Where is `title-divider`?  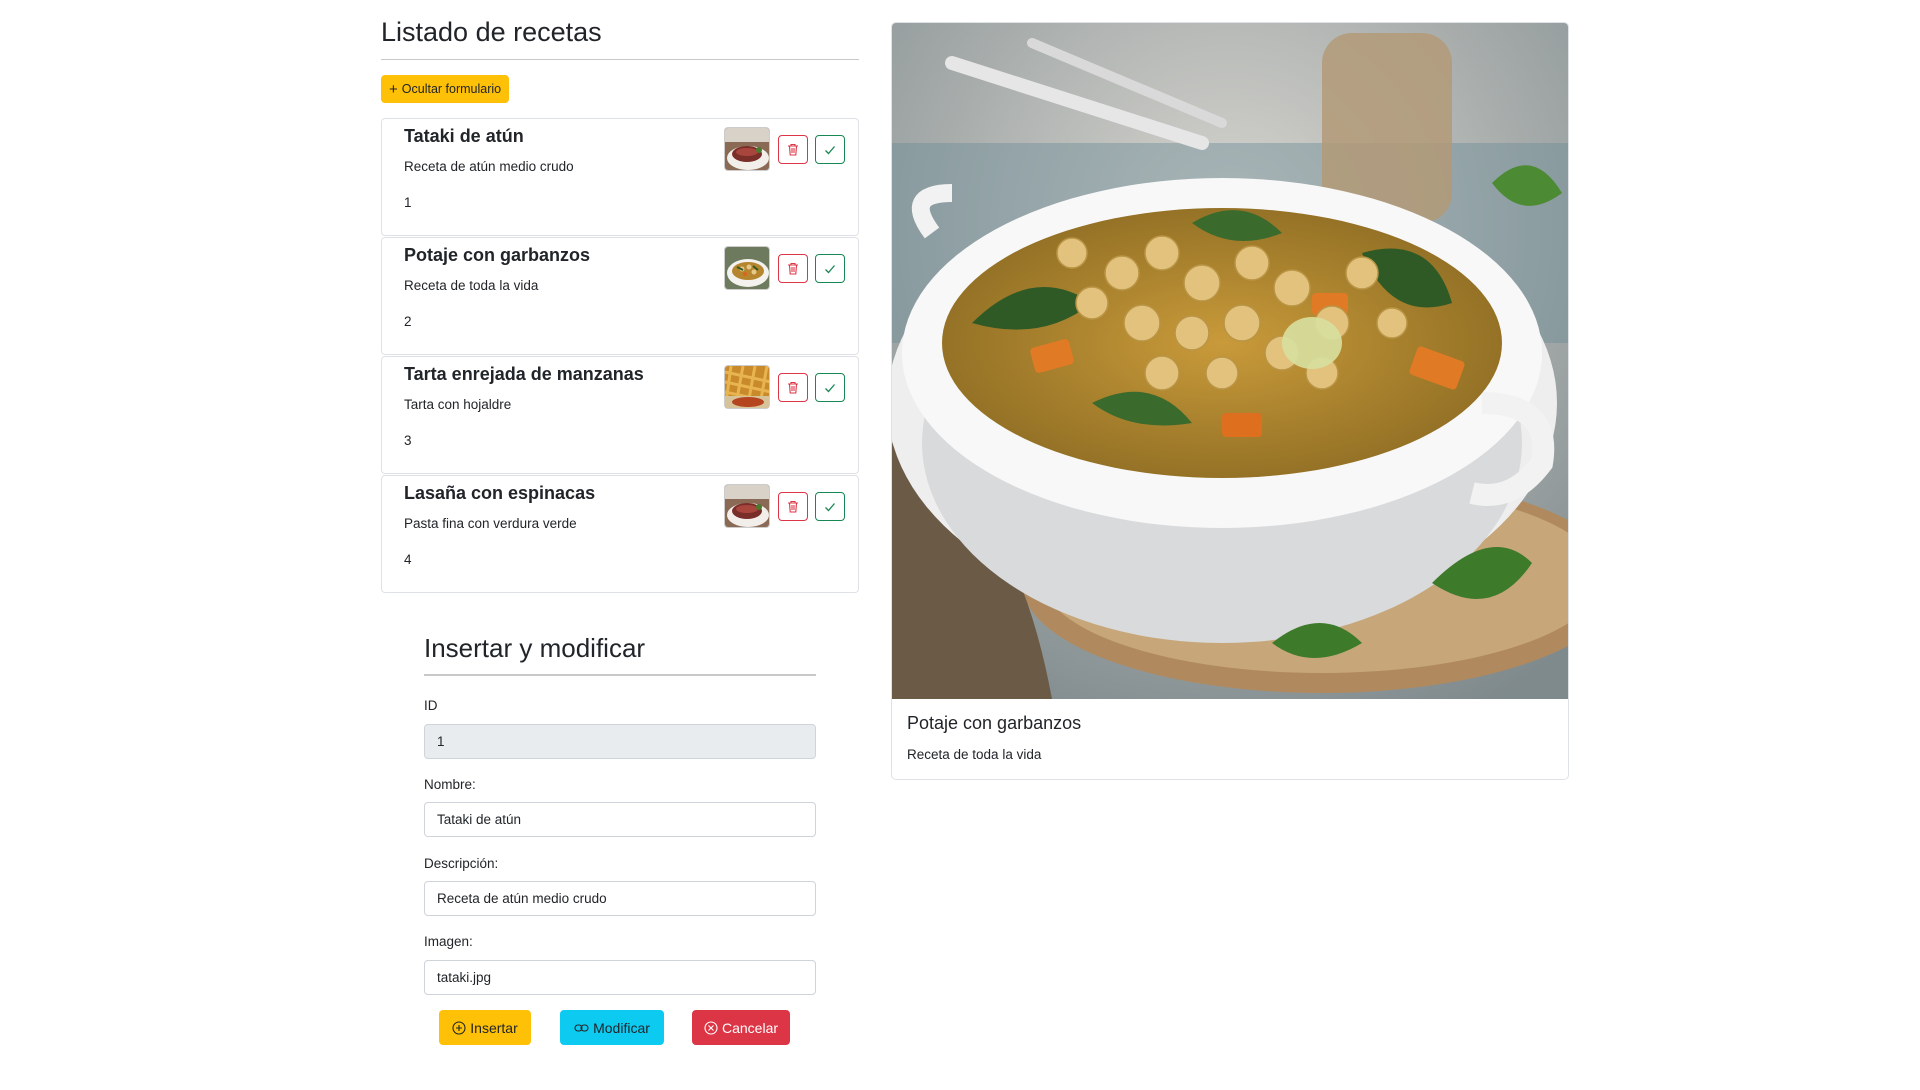
title-divider is located at coordinates (620, 59).